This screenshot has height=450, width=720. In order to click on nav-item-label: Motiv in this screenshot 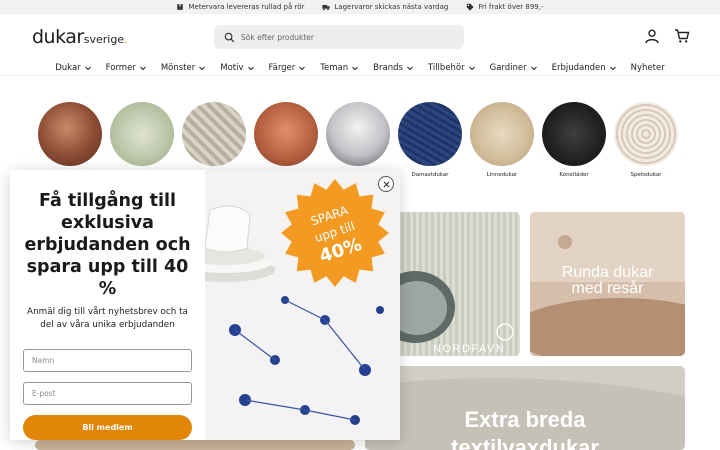, I will do `click(232, 67)`.